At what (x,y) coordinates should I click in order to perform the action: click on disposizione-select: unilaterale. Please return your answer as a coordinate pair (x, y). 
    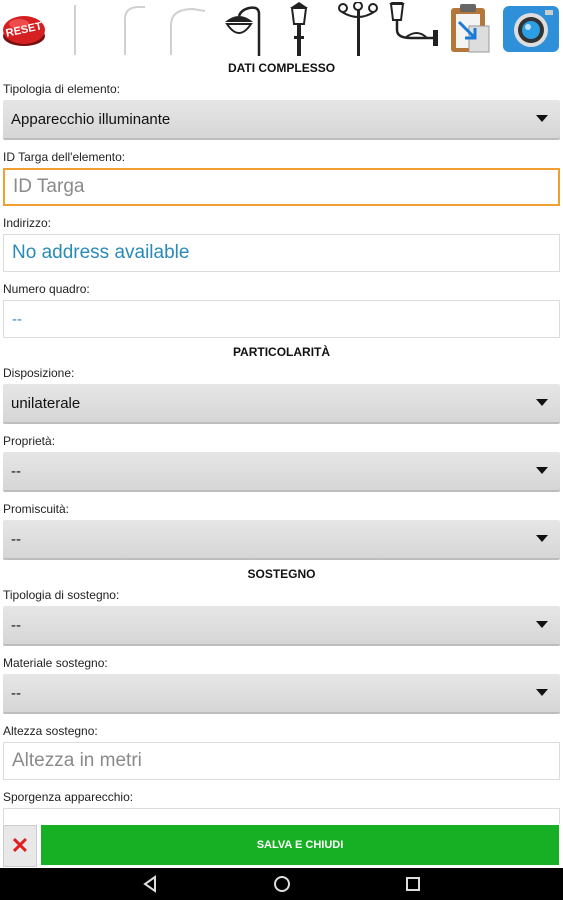
    Looking at the image, I should click on (281, 404).